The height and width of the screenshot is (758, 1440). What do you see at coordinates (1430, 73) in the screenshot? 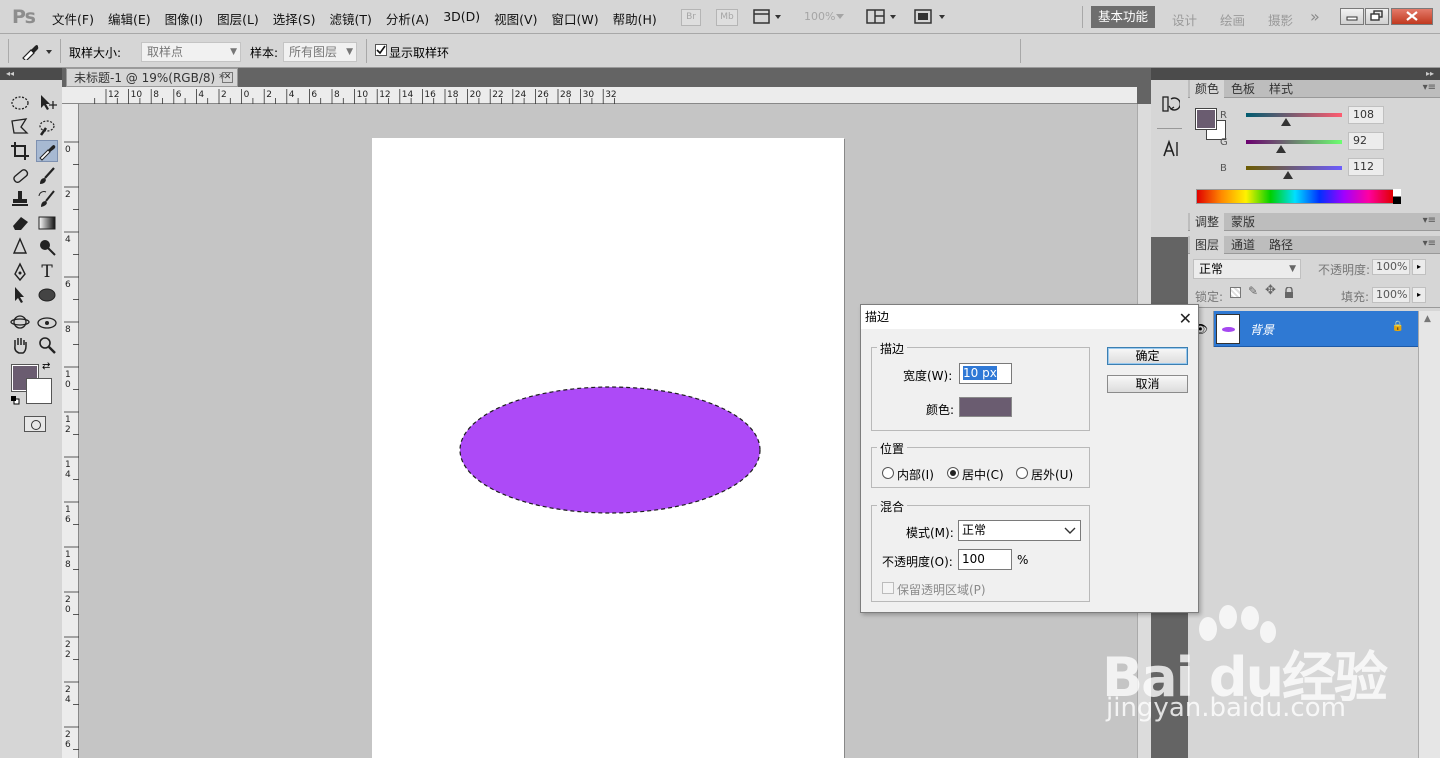
I see `dock-collapse-icon: ▸▸` at bounding box center [1430, 73].